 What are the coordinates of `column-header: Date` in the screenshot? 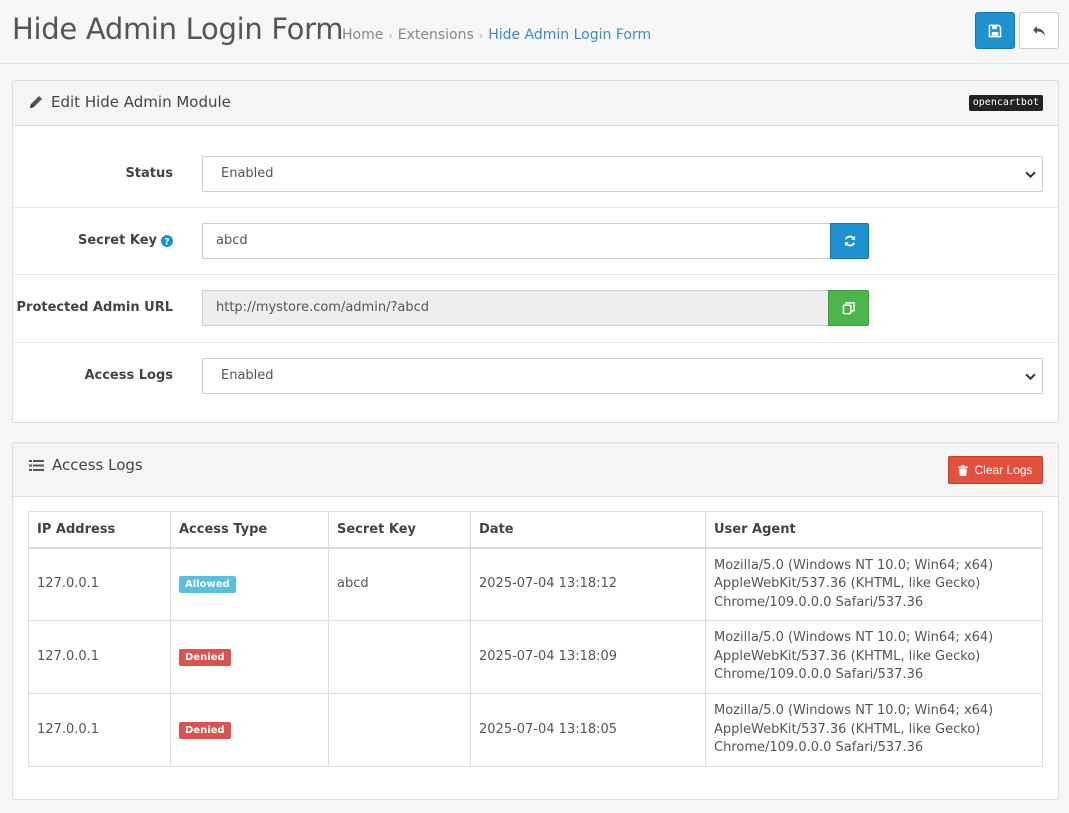 It's located at (588, 530).